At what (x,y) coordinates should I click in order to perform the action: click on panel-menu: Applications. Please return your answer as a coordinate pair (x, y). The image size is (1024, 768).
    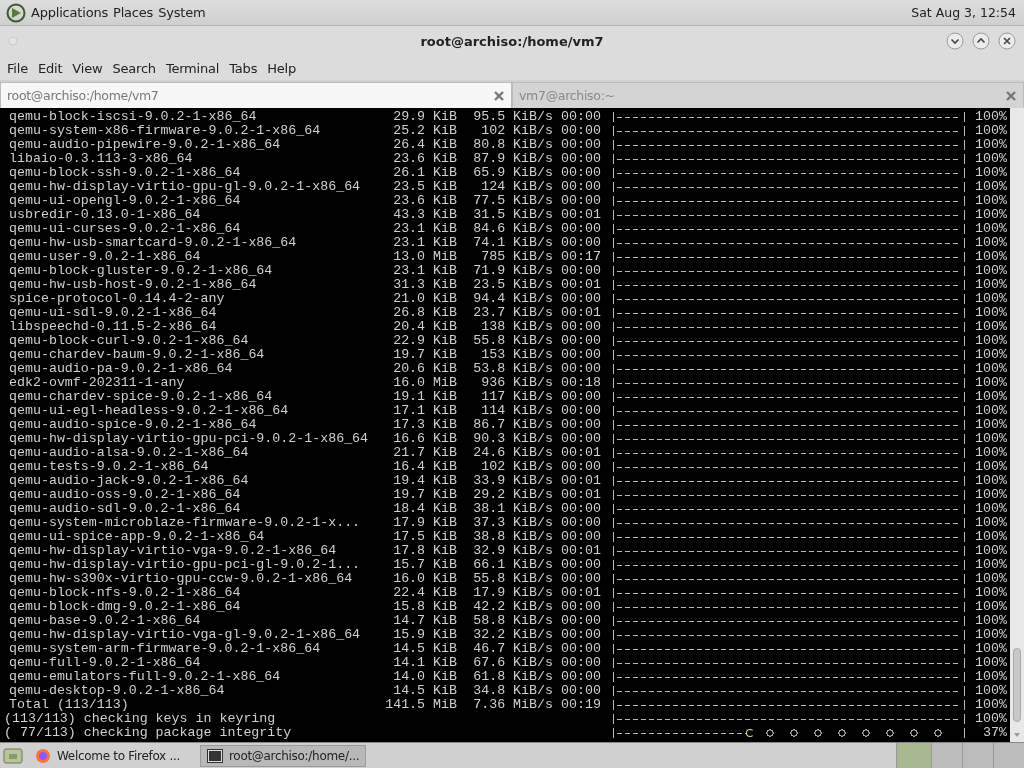
    Looking at the image, I should click on (69, 12).